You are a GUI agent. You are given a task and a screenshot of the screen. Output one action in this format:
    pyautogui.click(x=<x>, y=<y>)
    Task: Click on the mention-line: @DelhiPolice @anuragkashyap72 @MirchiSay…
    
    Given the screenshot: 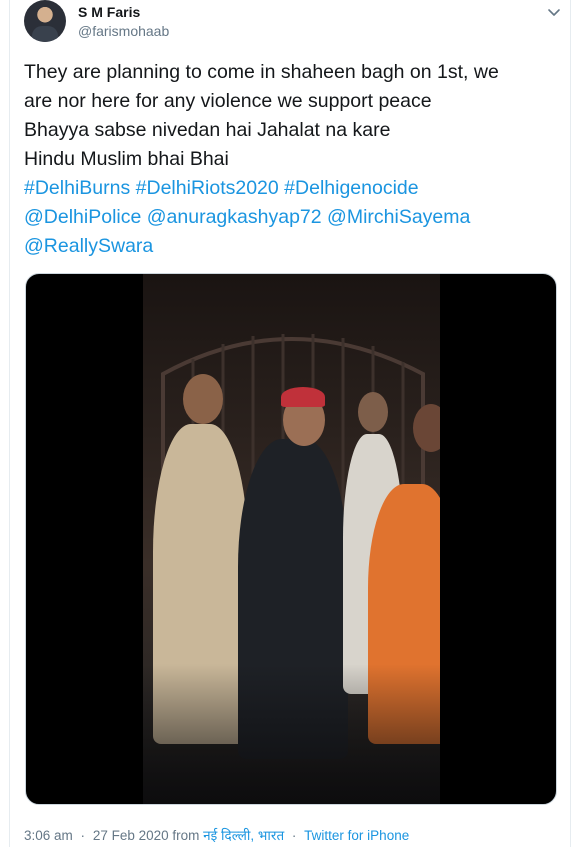 What is the action you would take?
    pyautogui.click(x=291, y=217)
    